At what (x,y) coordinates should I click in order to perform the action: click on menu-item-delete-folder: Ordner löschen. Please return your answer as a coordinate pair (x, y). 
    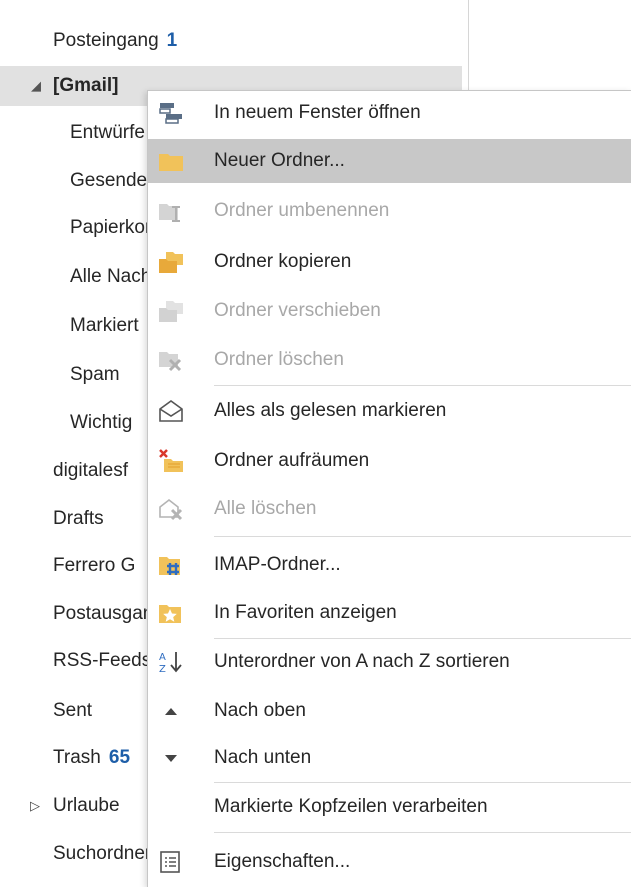
    Looking at the image, I should click on (389, 360).